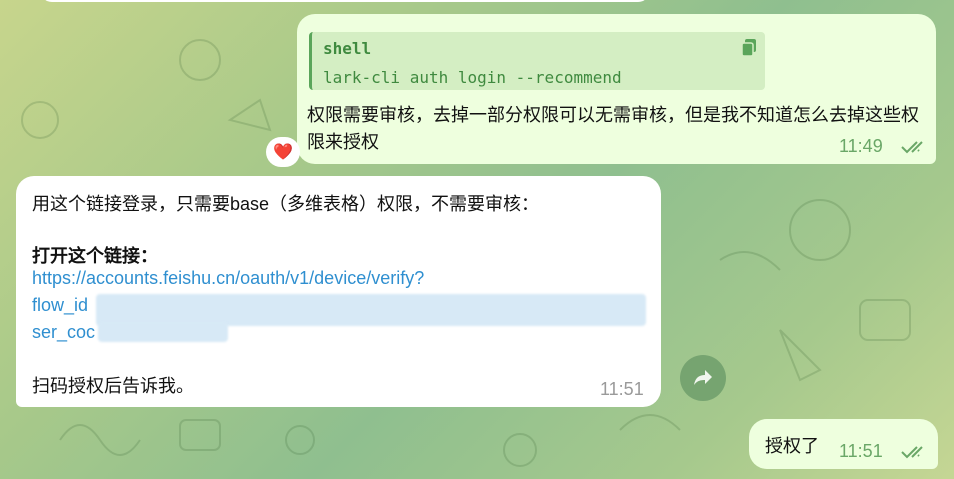  I want to click on copy-icon, so click(749, 48).